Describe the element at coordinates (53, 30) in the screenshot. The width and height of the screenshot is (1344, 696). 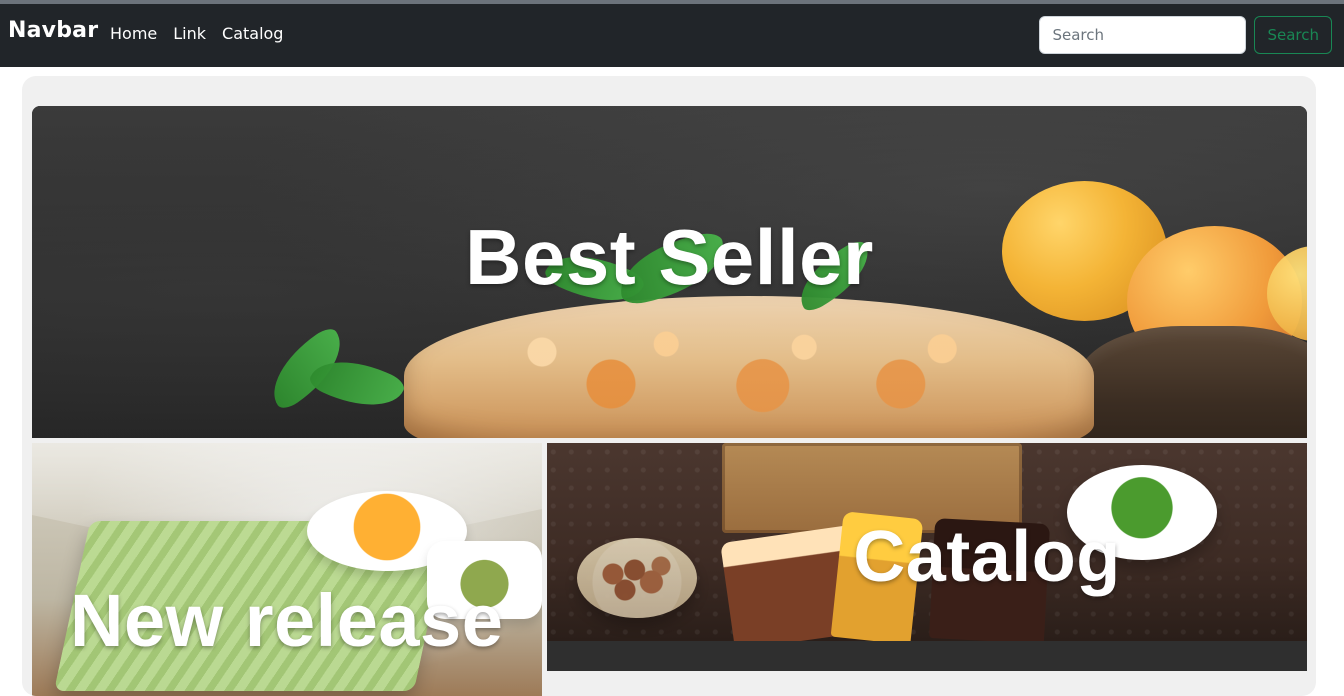
I see `navbar-brand: Navbar` at that location.